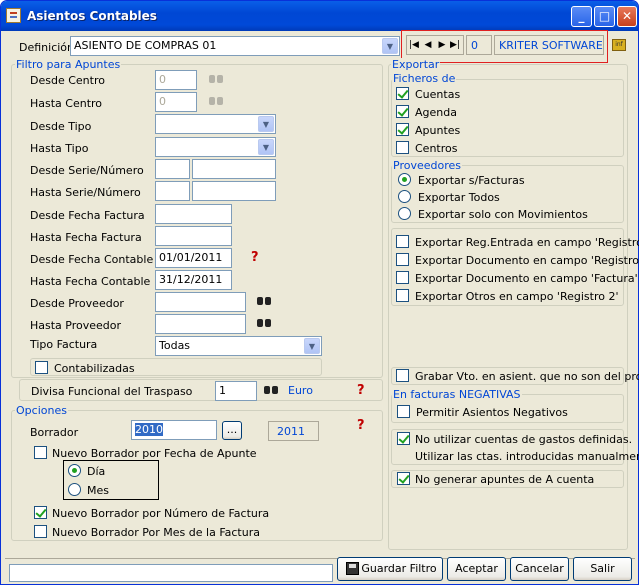  Describe the element at coordinates (236, 391) in the screenshot. I see `divisa-input: 1` at that location.